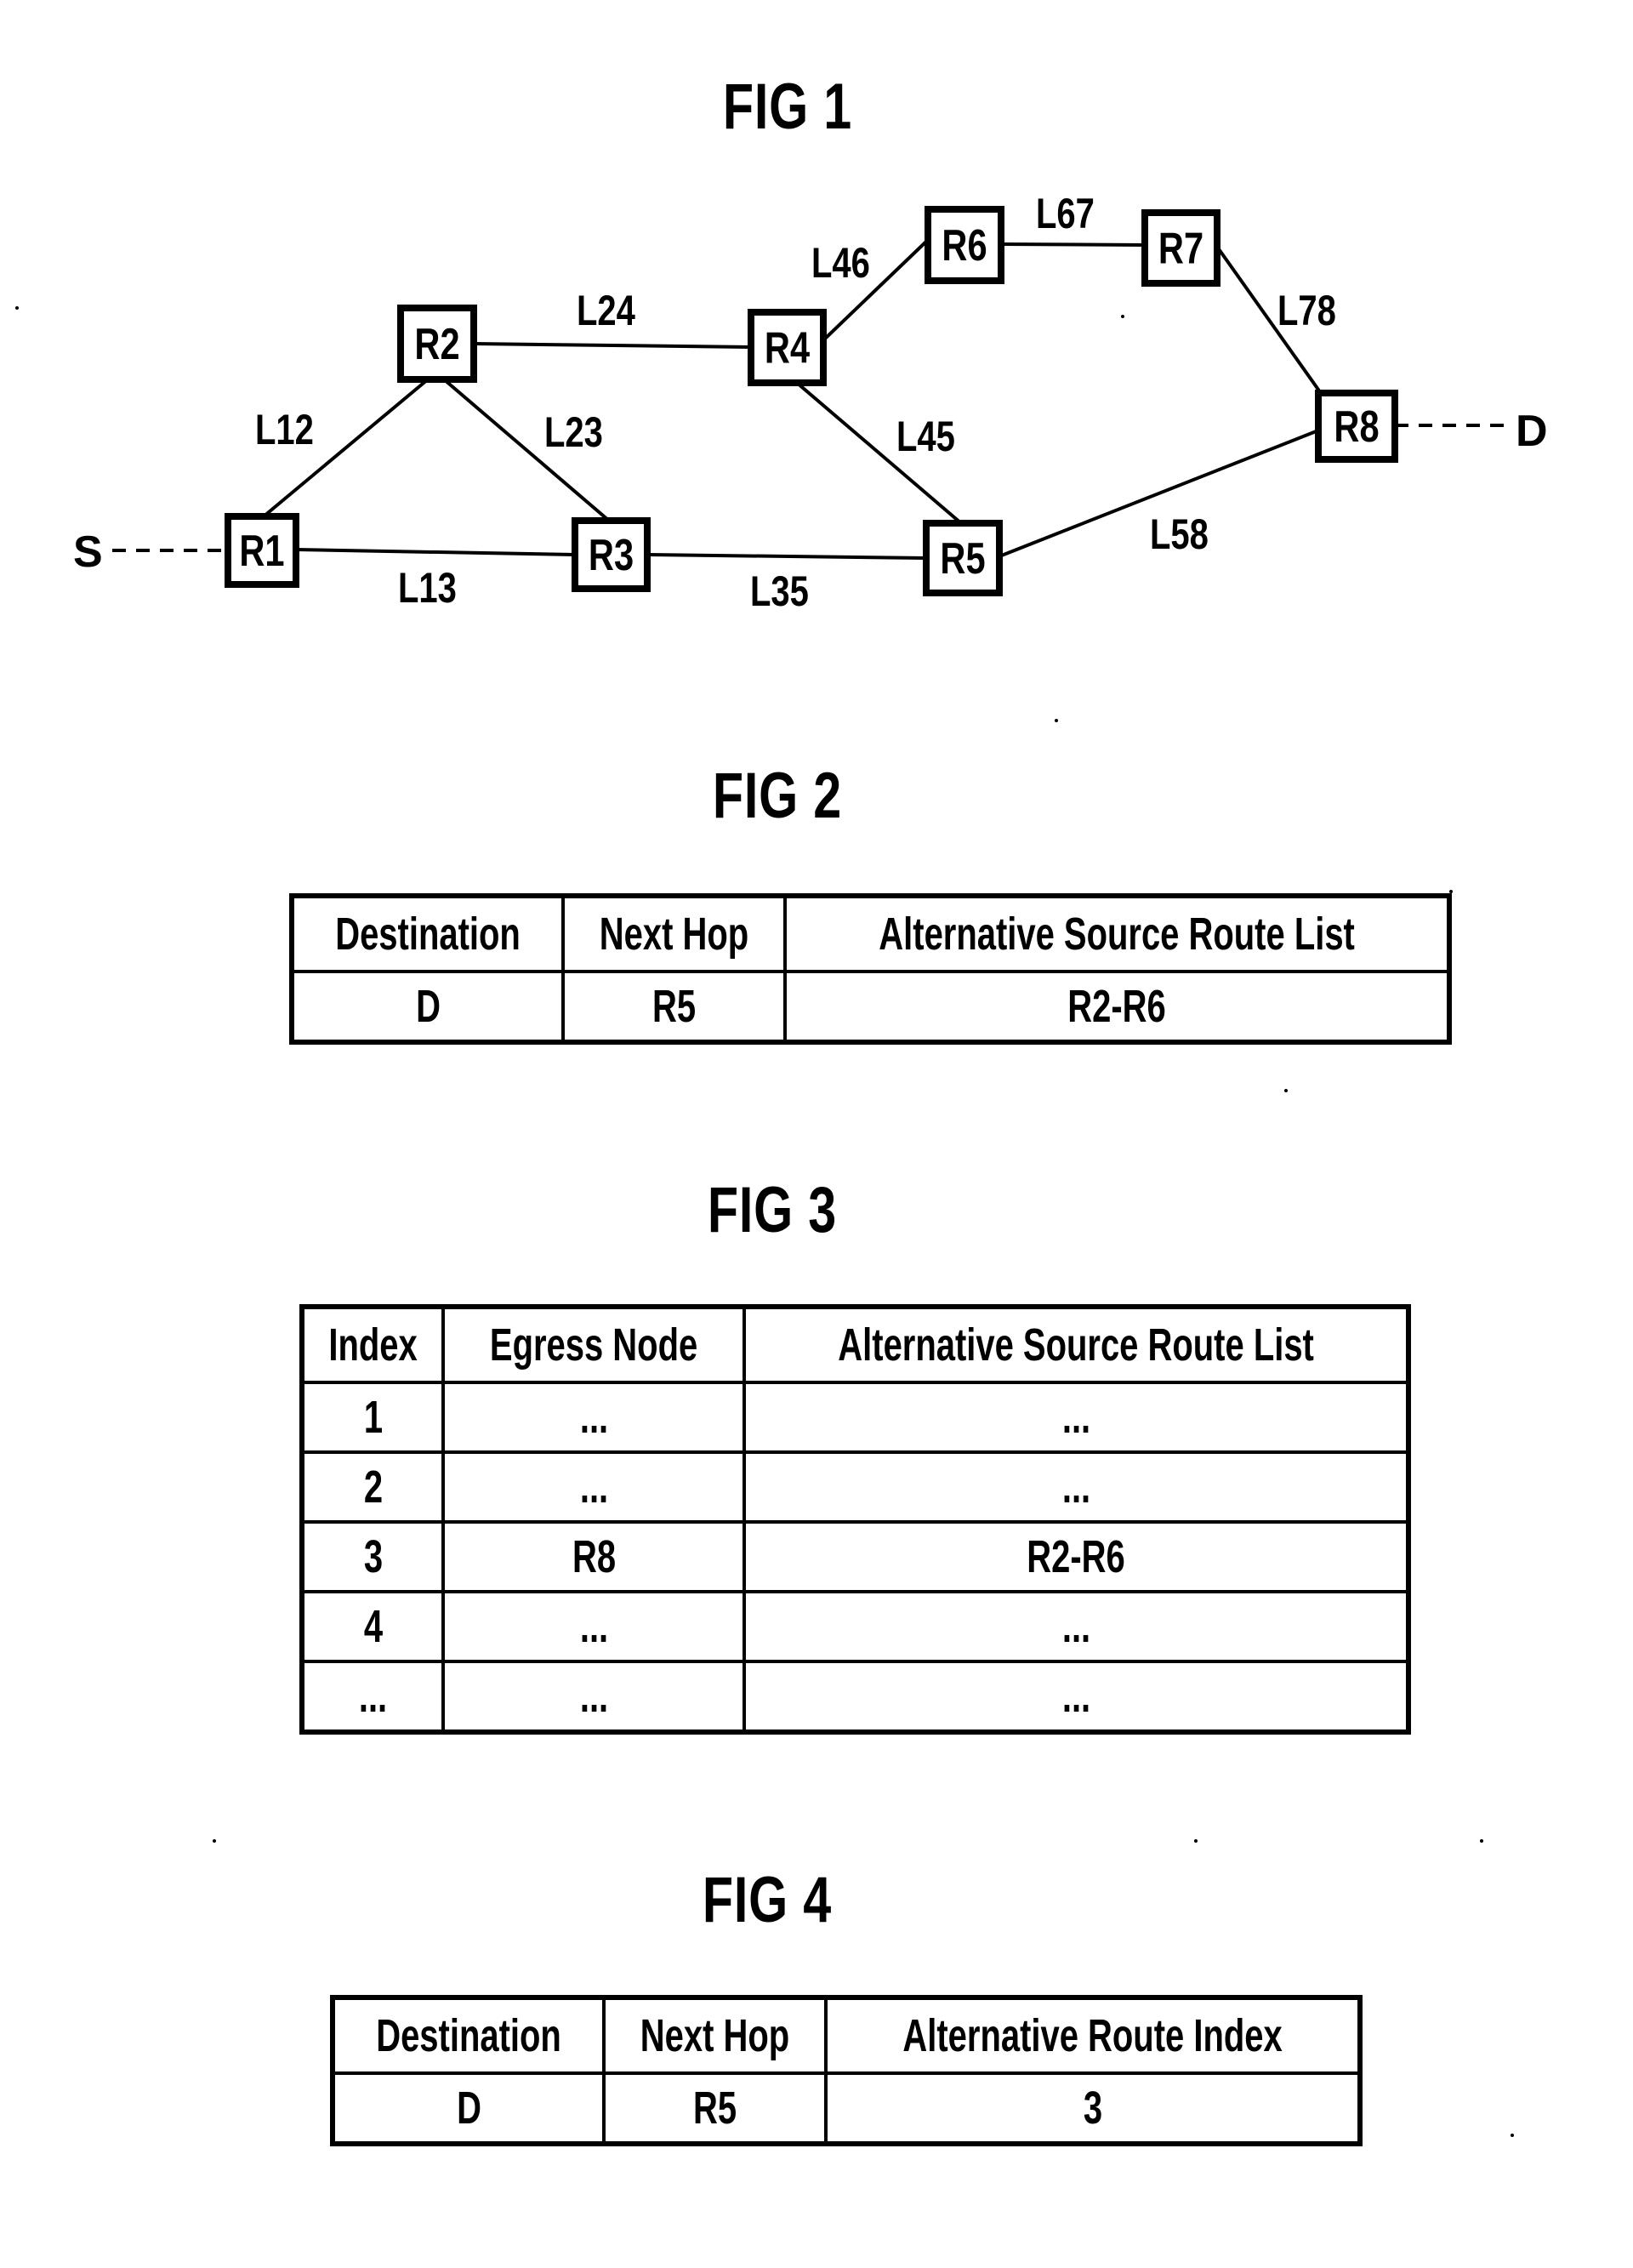  I want to click on fig4-title: FIG 4, so click(767, 1900).